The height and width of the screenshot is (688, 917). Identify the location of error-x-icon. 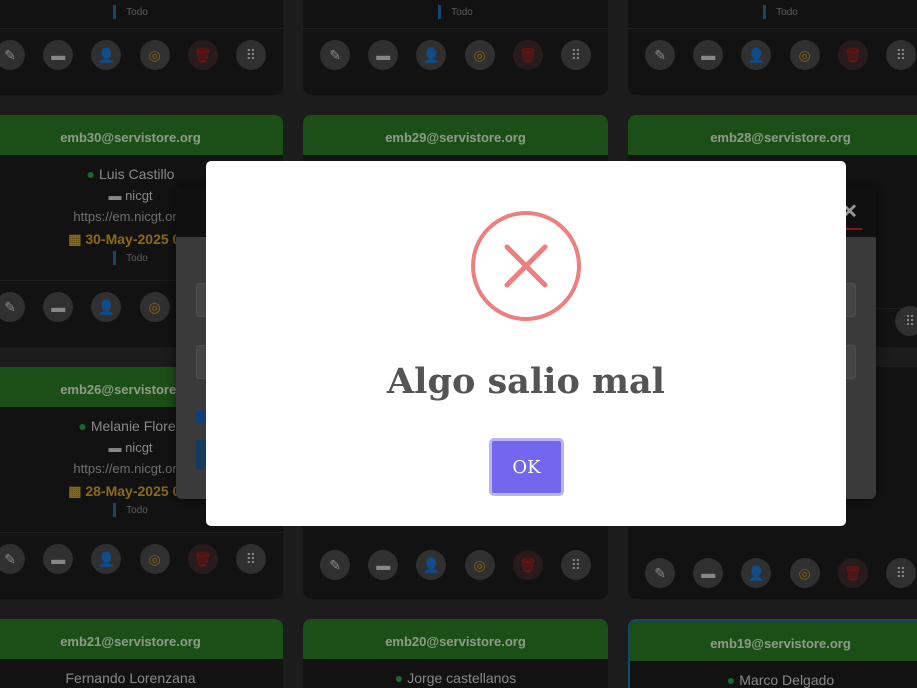
(526, 266).